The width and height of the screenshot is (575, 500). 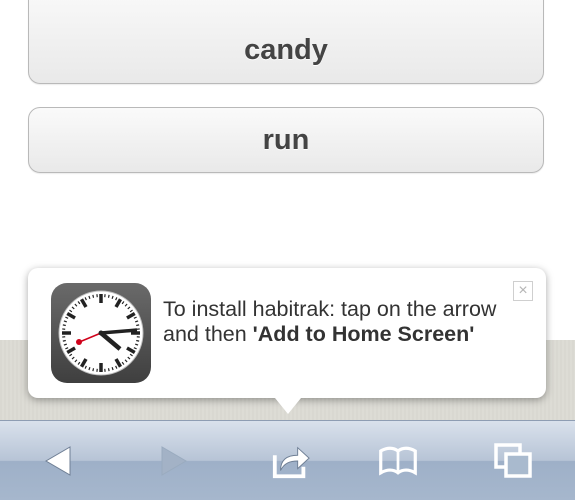 I want to click on back-icon, so click(x=58, y=461).